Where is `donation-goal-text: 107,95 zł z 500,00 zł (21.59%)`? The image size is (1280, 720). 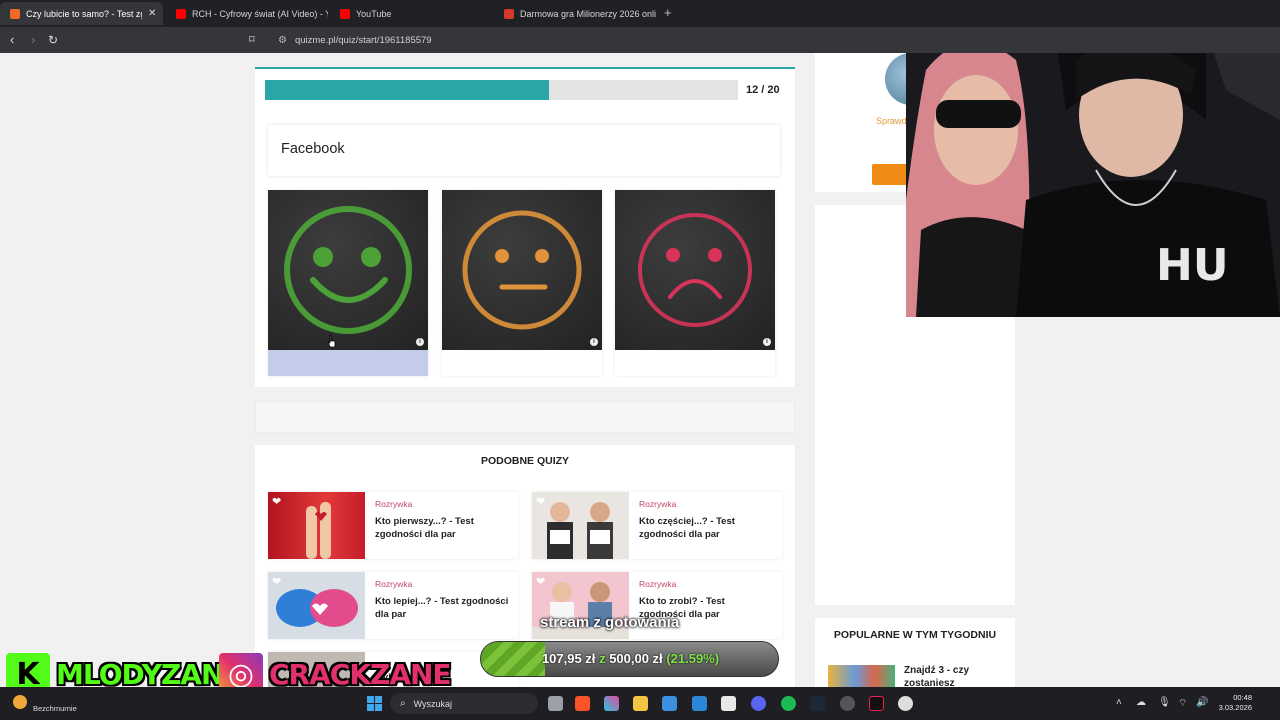
donation-goal-text: 107,95 zł z 500,00 zł (21.59%) is located at coordinates (629, 658).